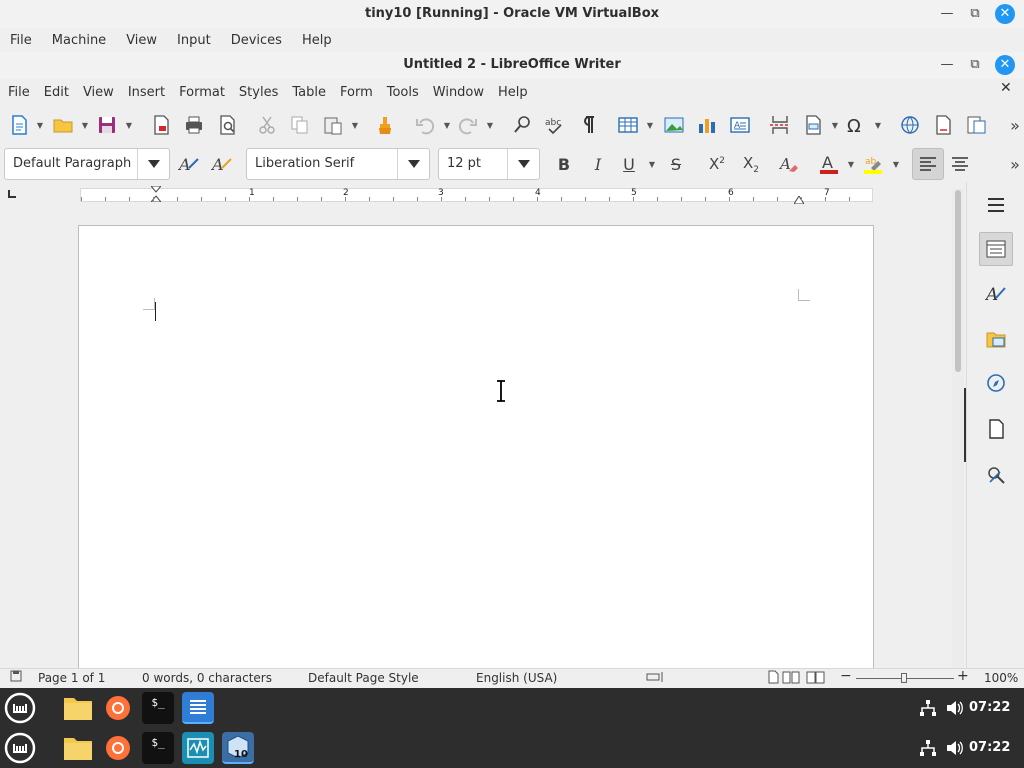 The width and height of the screenshot is (1024, 768). Describe the element at coordinates (873, 164) in the screenshot. I see `highlight-color-icon: ab` at that location.